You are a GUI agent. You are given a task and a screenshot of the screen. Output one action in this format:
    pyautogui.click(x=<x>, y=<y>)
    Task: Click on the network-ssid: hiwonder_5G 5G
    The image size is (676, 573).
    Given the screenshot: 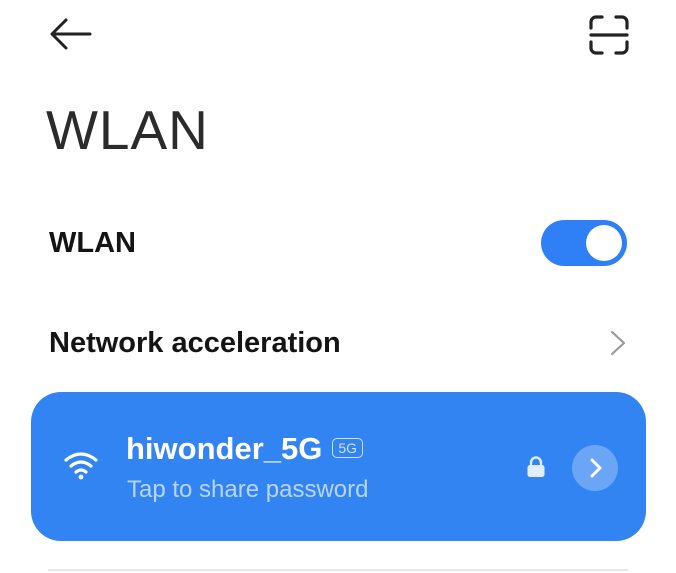 What is the action you would take?
    pyautogui.click(x=245, y=449)
    